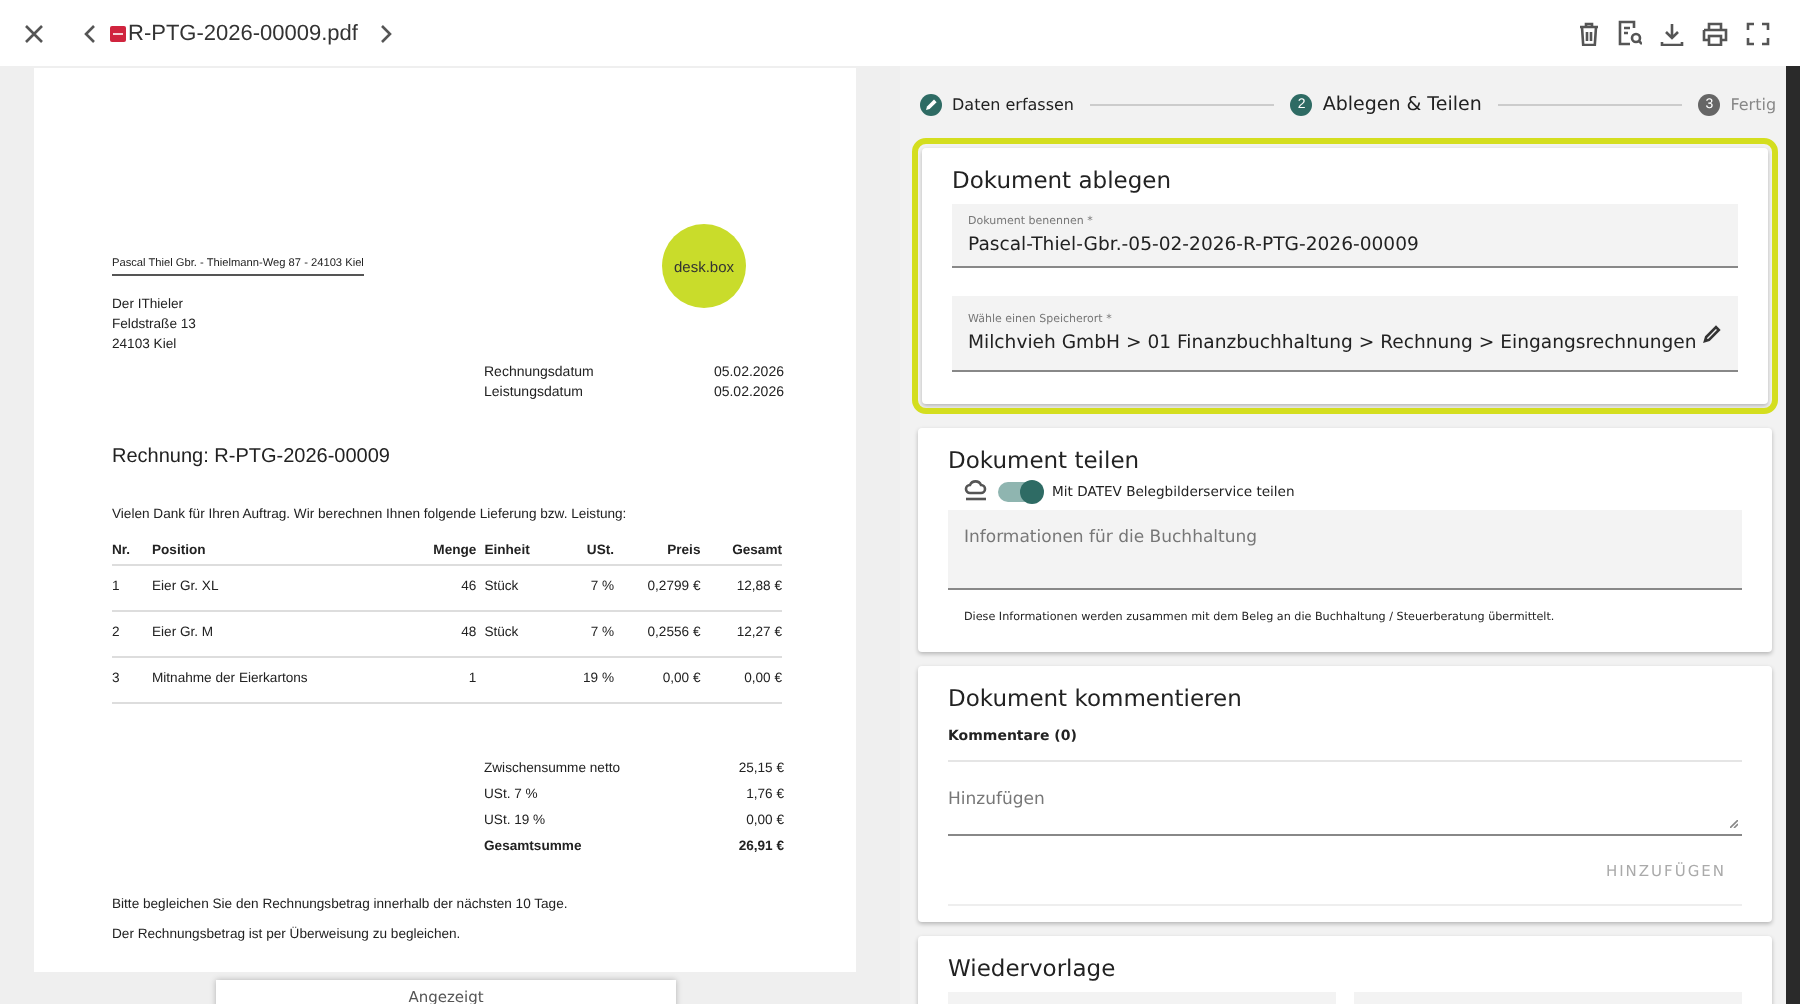 The width and height of the screenshot is (1800, 1004). Describe the element at coordinates (252, 457) in the screenshot. I see `invoice-title: Rechnung: R-PTG-2026-00009` at that location.